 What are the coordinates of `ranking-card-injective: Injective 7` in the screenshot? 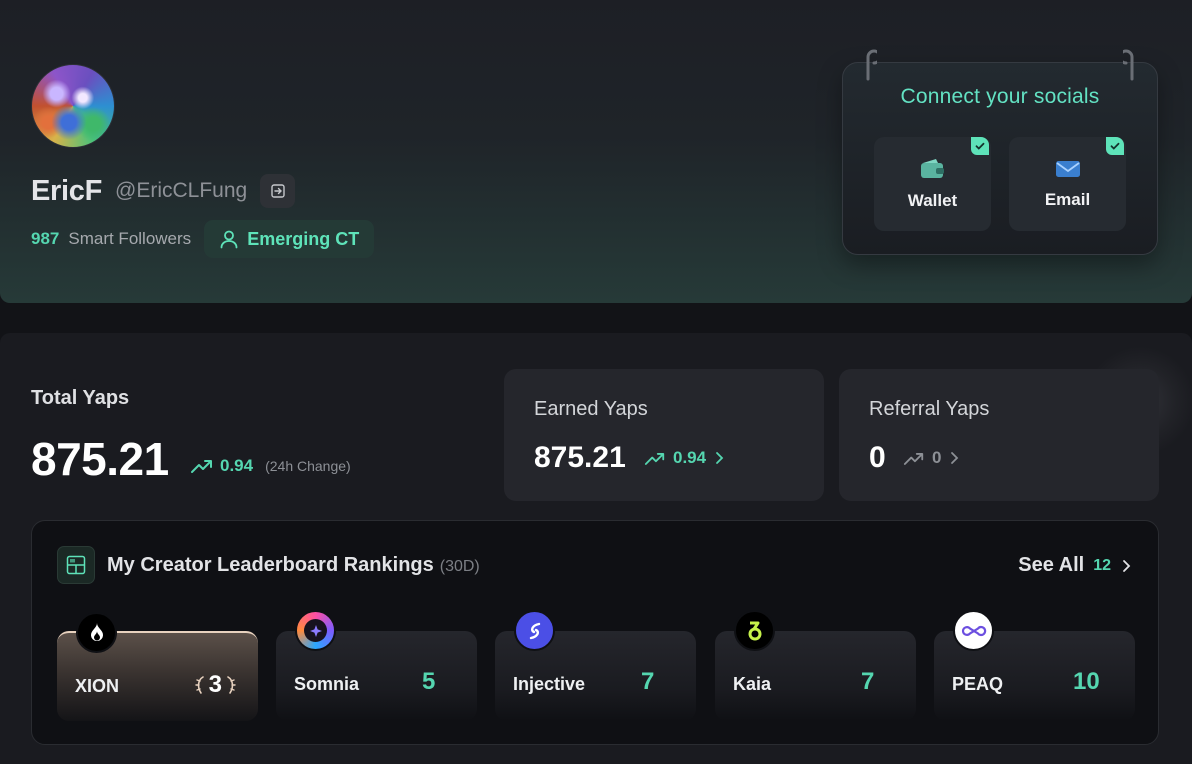 It's located at (595, 665).